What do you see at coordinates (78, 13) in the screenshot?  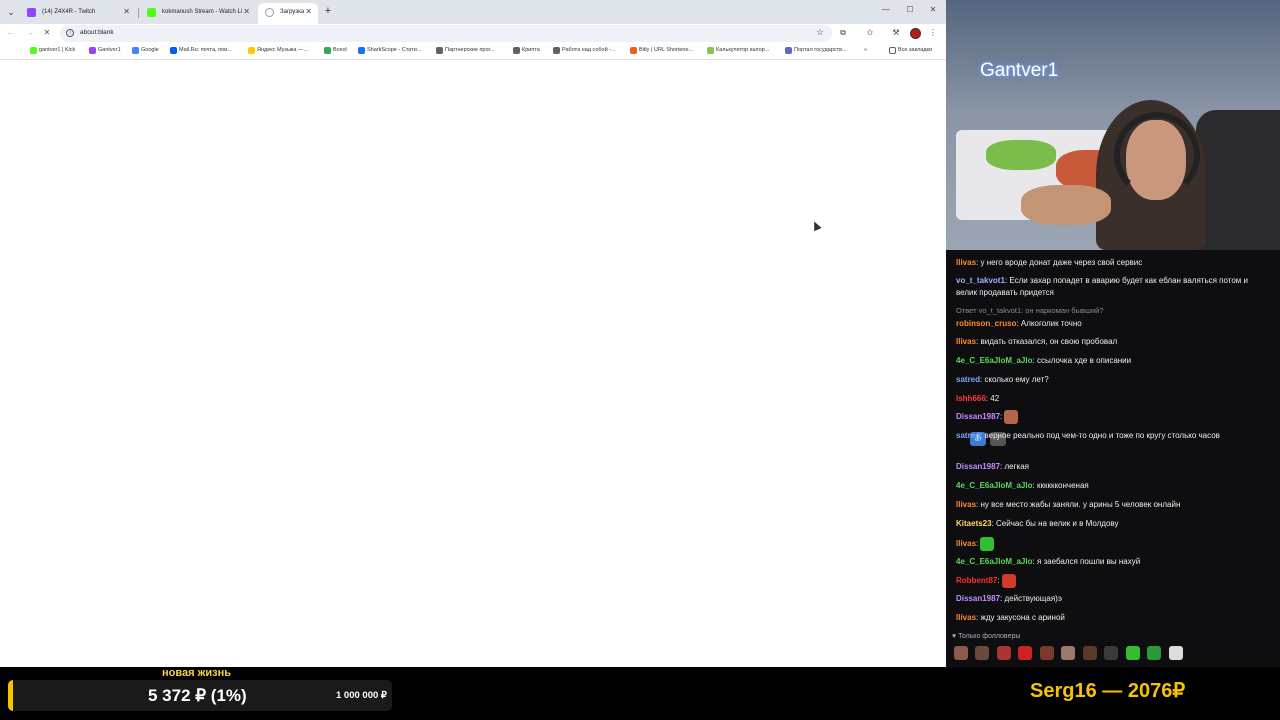 I see `tab-twitch: (14) Z4X4R - Twitch ✕` at bounding box center [78, 13].